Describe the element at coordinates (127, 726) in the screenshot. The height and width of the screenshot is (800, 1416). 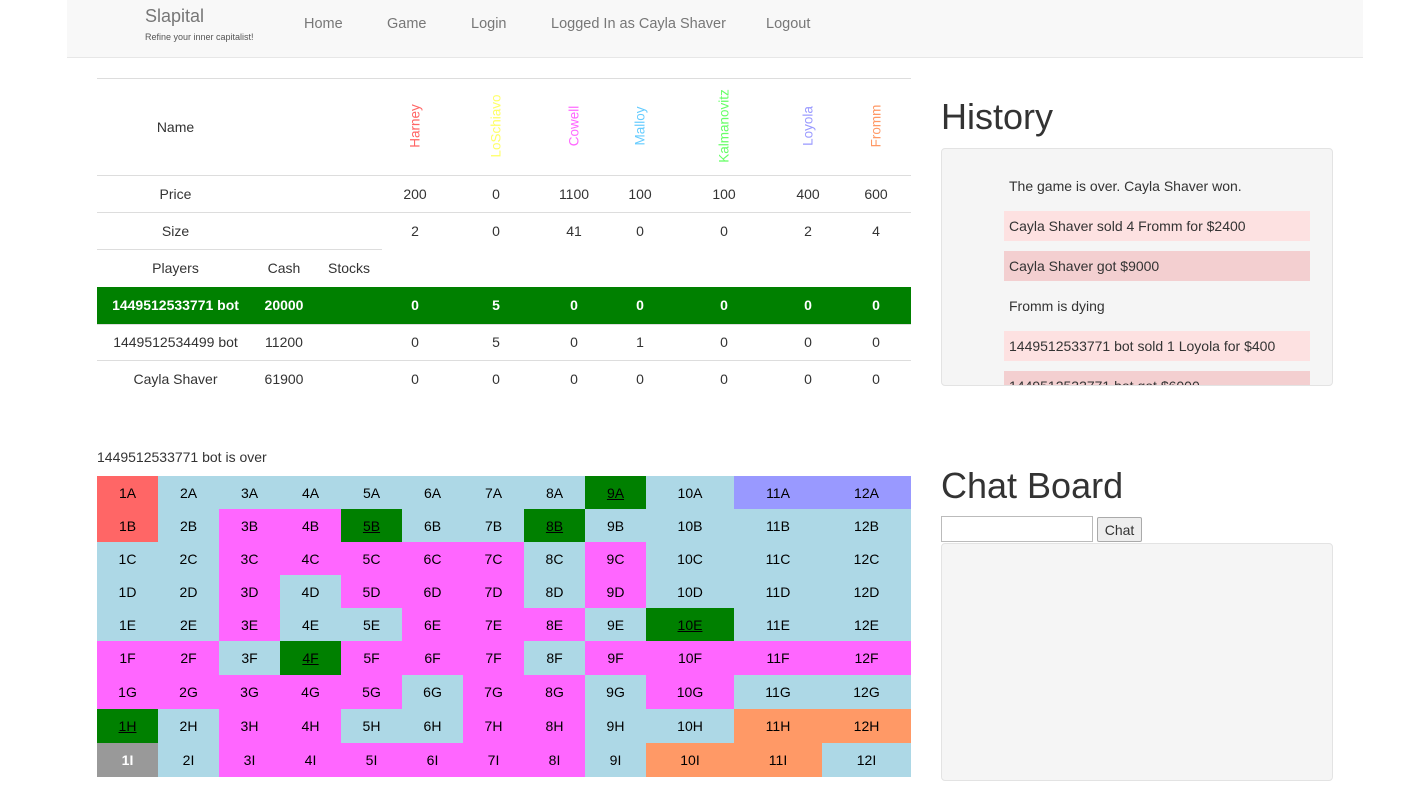
I see `tile-1h: 1H` at that location.